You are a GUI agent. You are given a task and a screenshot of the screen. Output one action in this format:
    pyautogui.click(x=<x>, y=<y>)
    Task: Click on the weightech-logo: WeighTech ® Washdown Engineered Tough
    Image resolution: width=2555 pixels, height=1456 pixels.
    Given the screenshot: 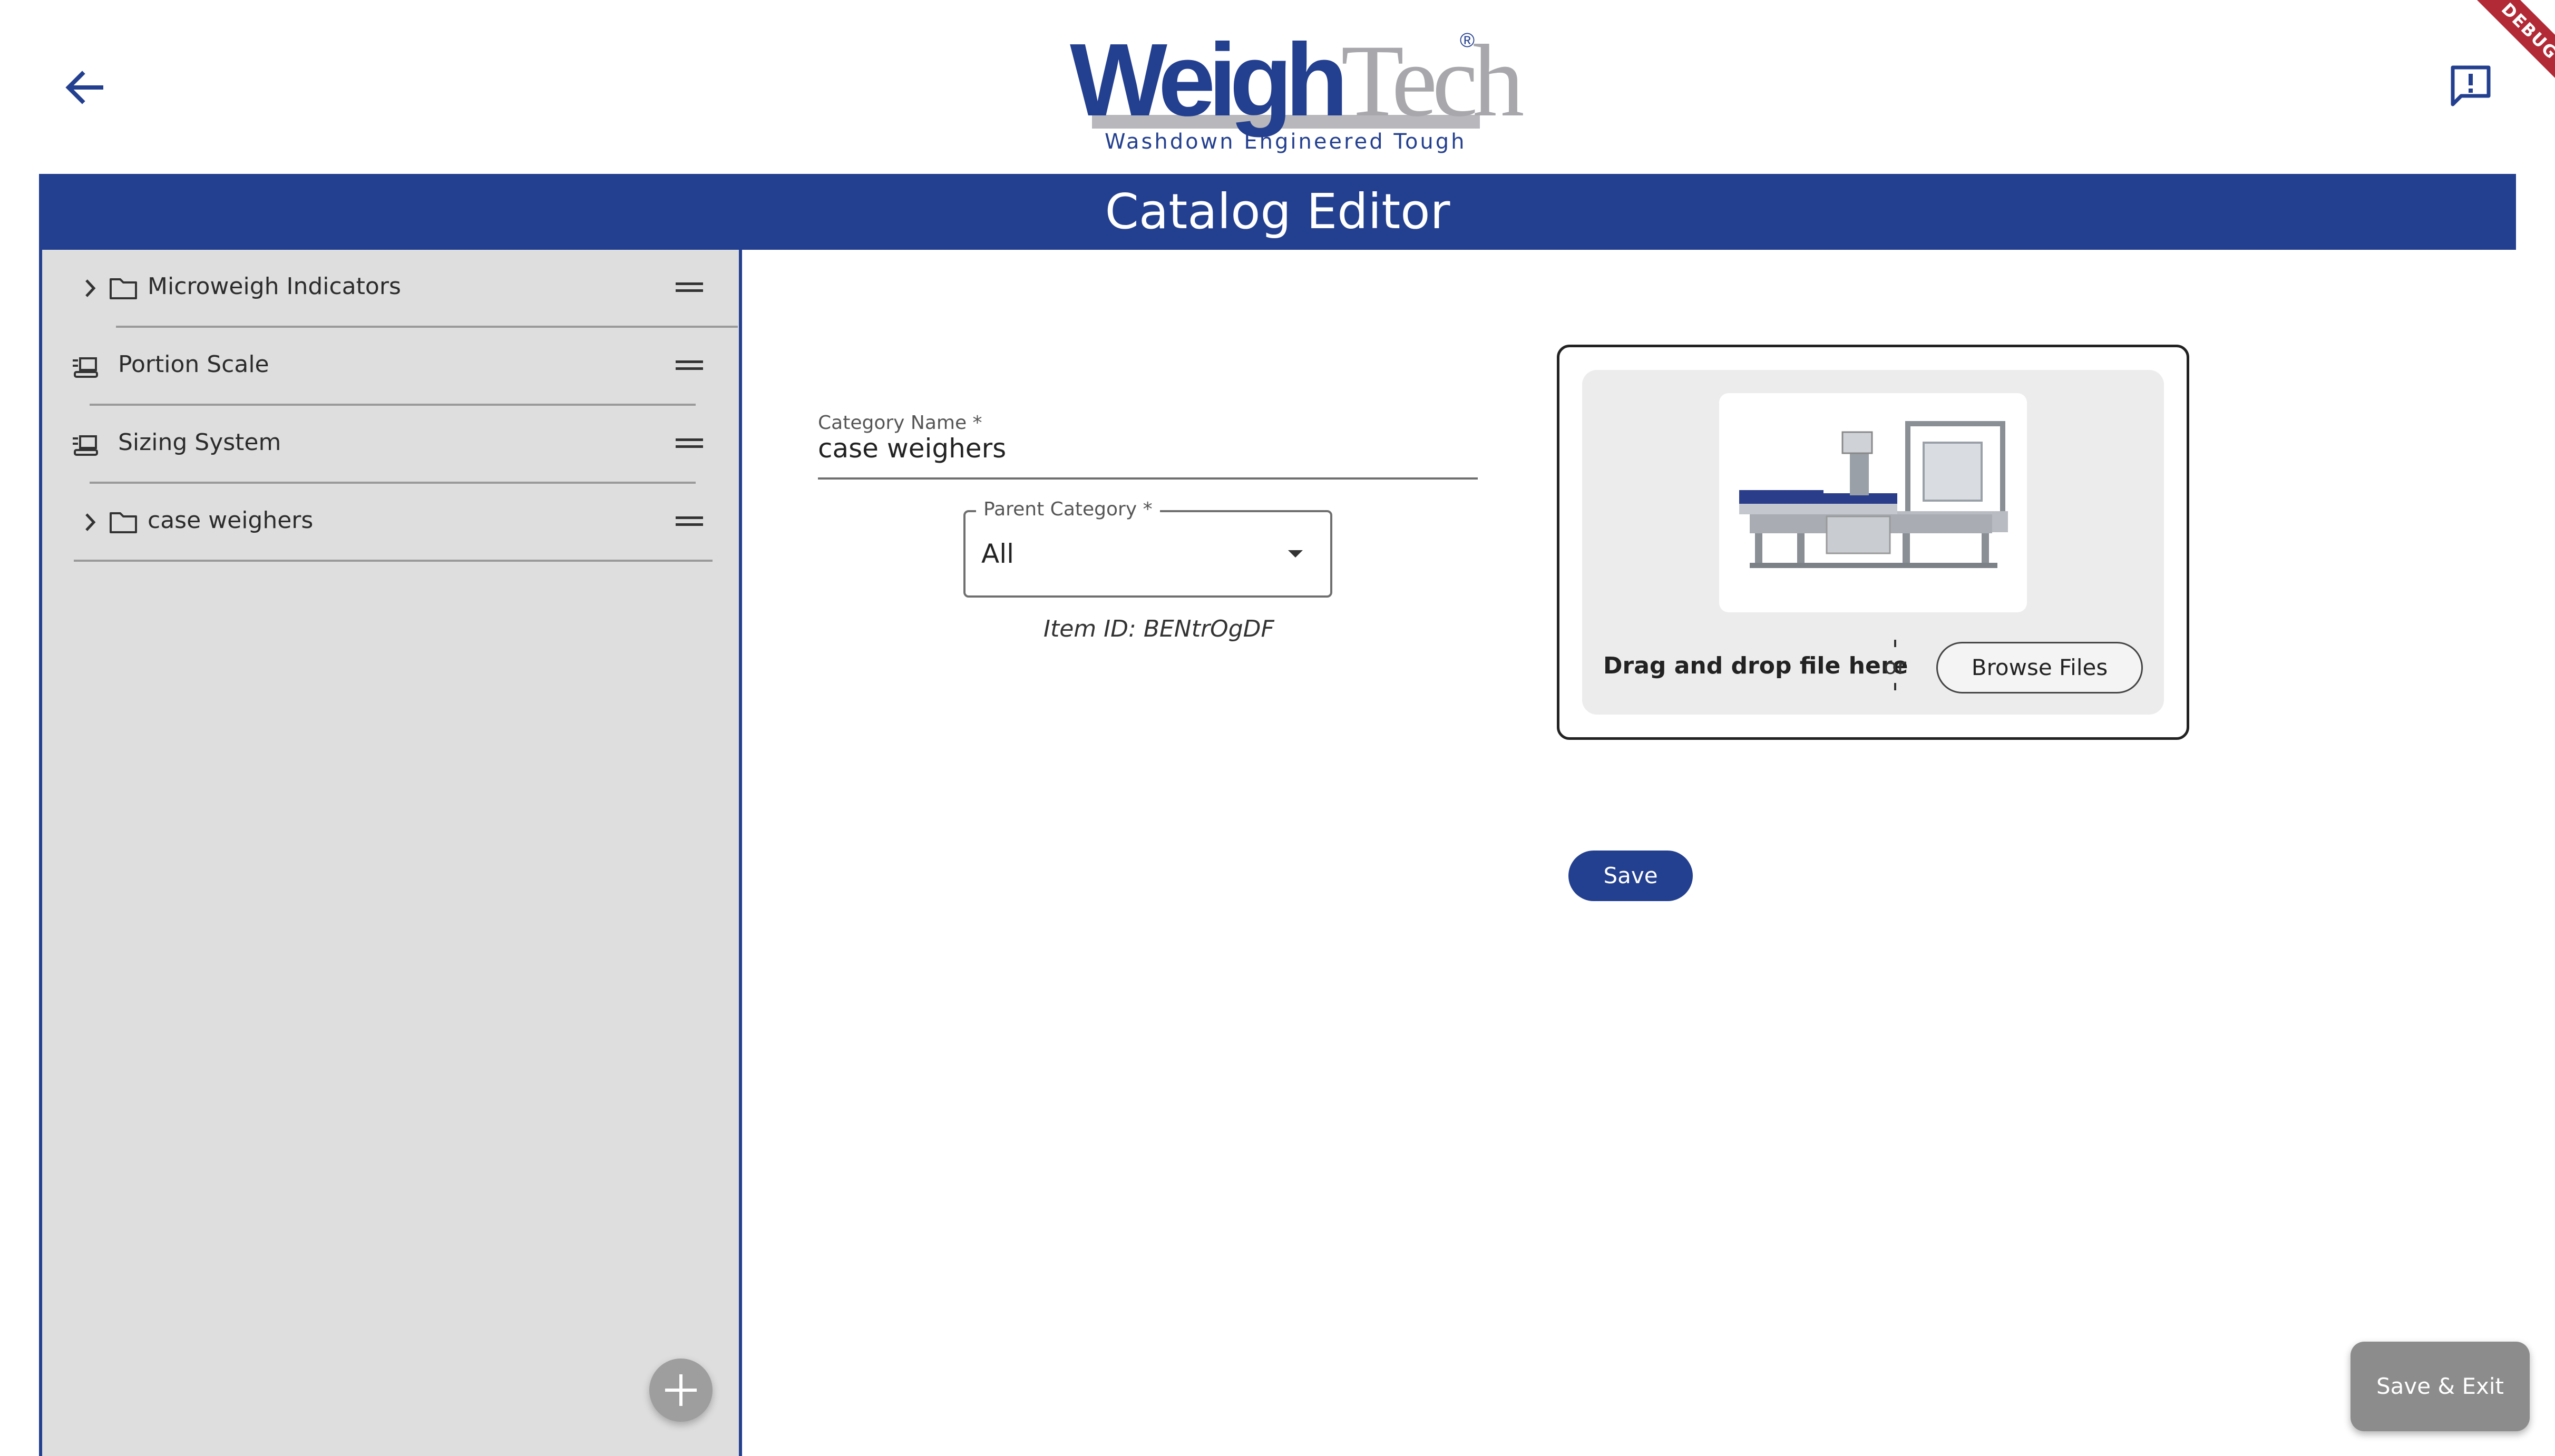 What is the action you would take?
    pyautogui.click(x=1297, y=93)
    